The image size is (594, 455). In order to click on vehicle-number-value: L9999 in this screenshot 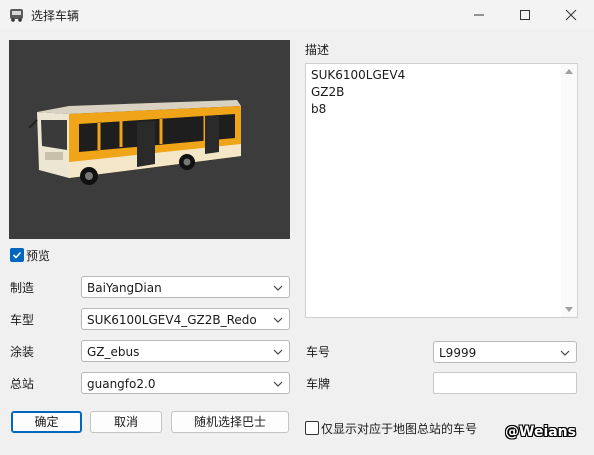, I will do `click(458, 353)`.